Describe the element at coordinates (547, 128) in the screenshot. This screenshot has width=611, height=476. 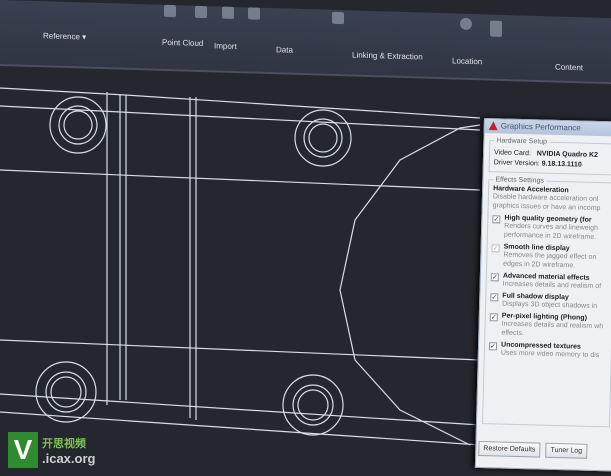
I see `dialog-title-bar: Graphics Performance` at that location.